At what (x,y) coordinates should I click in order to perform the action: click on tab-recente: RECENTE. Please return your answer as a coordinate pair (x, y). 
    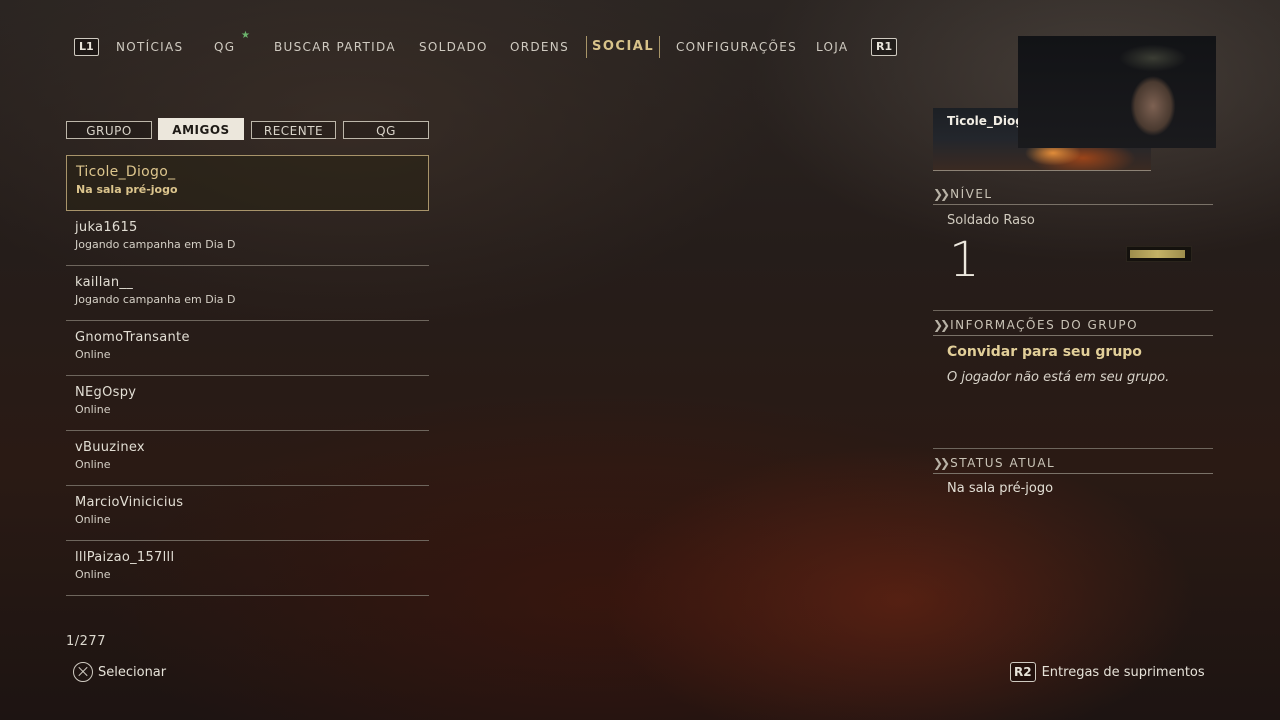
    Looking at the image, I should click on (293, 130).